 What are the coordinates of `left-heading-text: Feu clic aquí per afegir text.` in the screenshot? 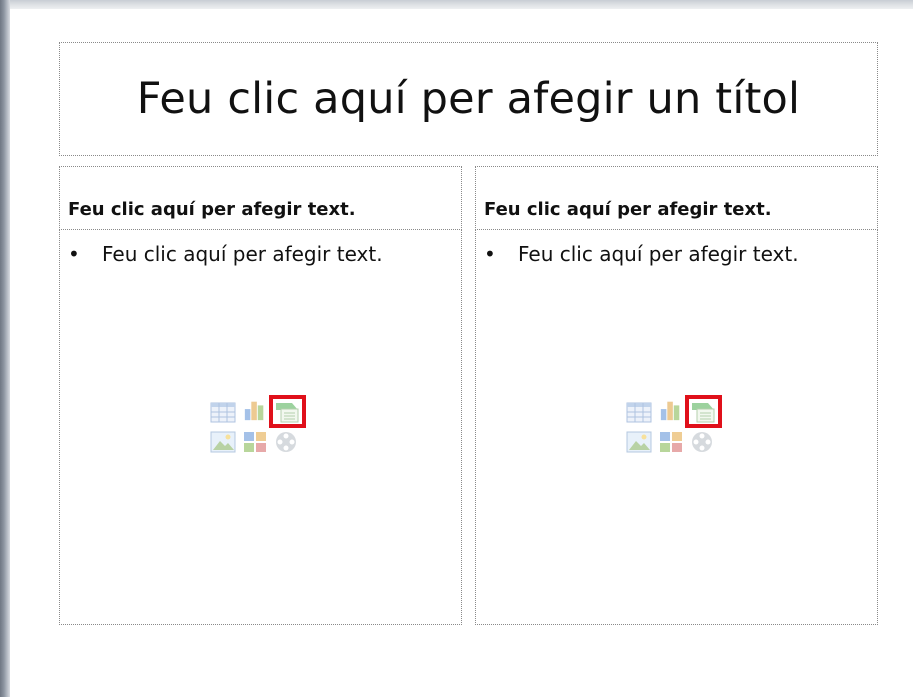 It's located at (212, 209).